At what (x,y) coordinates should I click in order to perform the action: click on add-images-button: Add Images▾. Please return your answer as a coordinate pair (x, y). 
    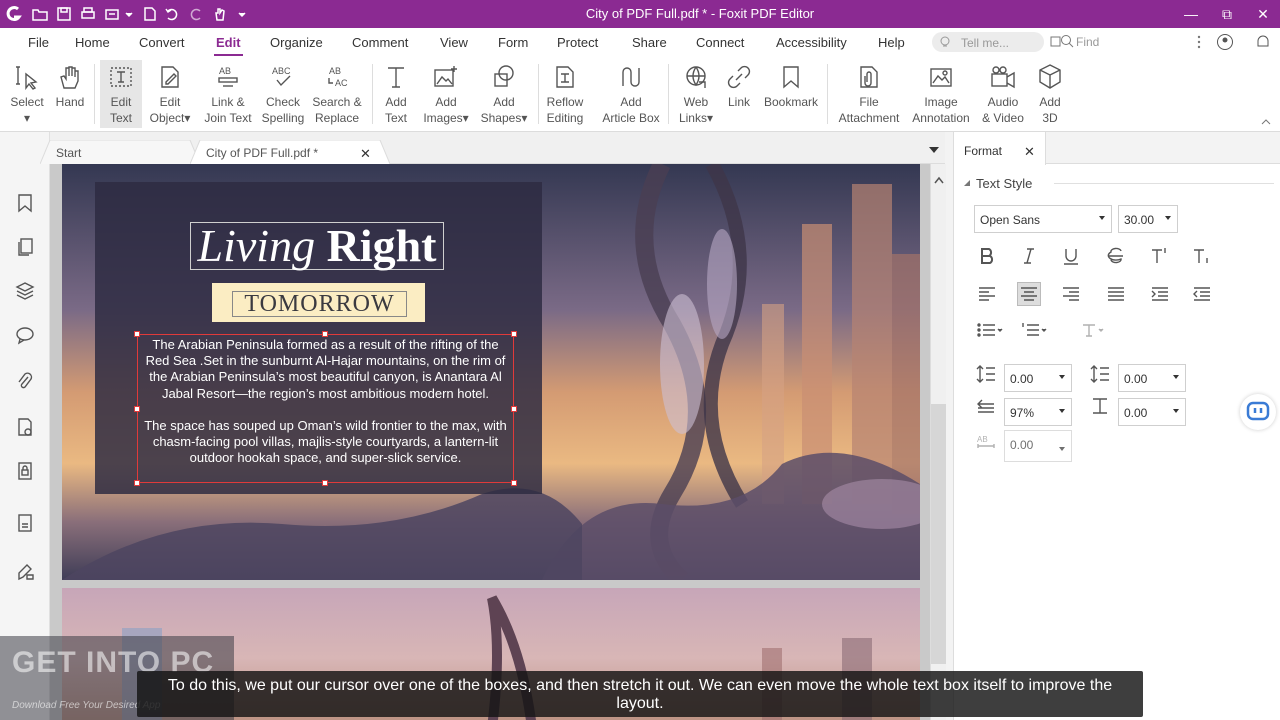
    Looking at the image, I should click on (446, 94).